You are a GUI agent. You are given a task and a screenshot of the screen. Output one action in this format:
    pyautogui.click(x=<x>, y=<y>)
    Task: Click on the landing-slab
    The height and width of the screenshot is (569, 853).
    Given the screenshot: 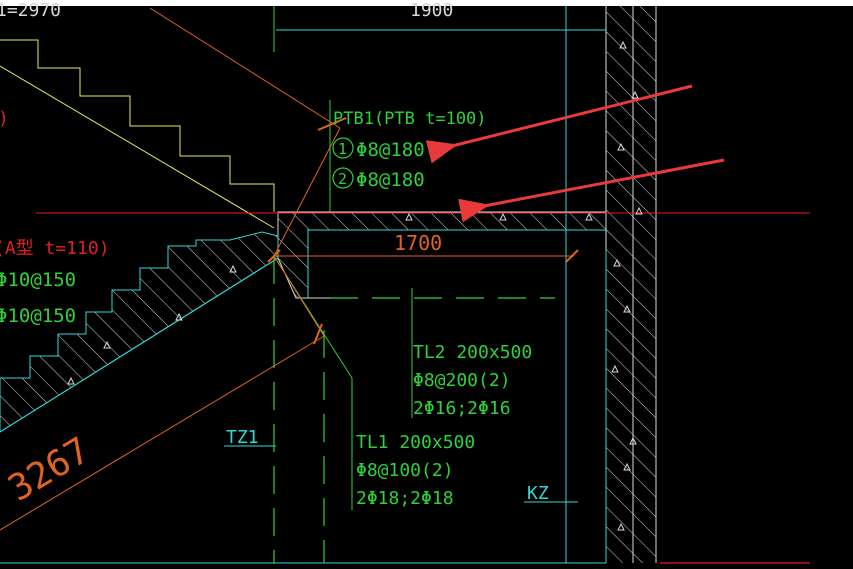 What is the action you would take?
    pyautogui.click(x=442, y=255)
    